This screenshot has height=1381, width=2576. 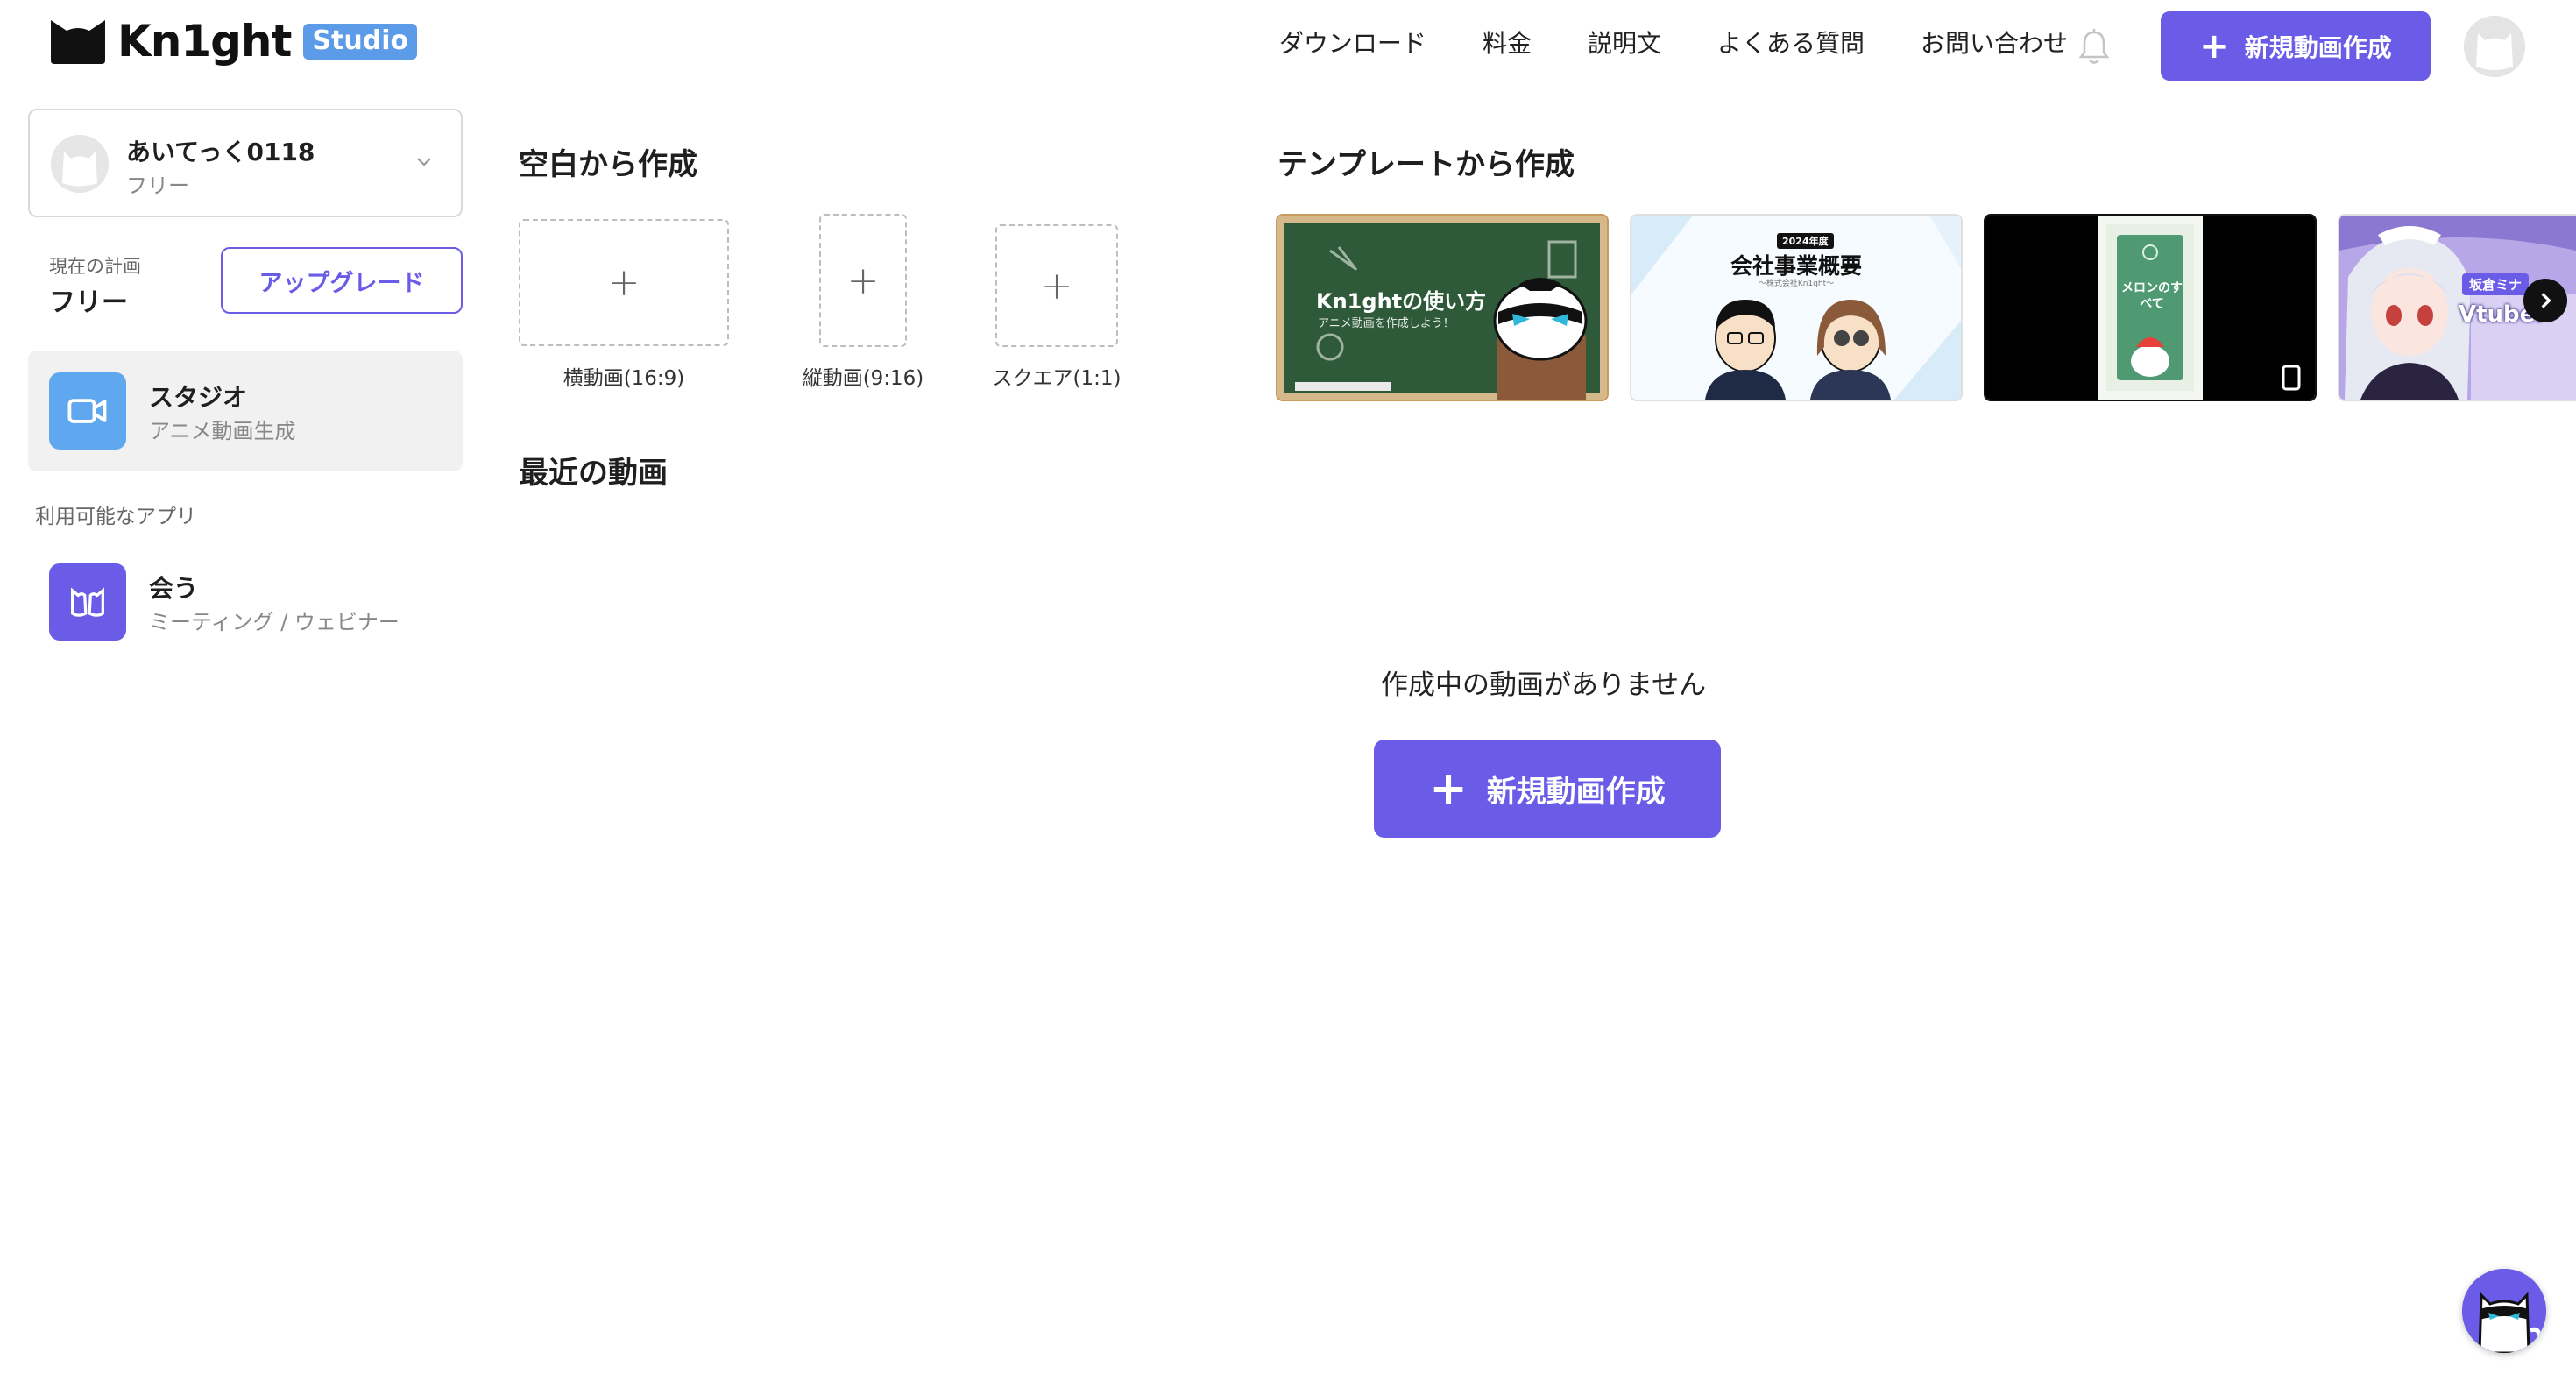 I want to click on blank-square-card: +, so click(x=1056, y=285).